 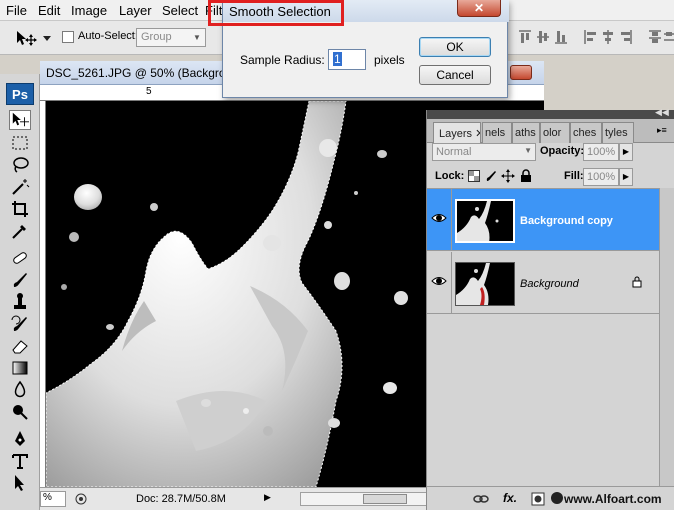 What do you see at coordinates (484, 152) in the screenshot?
I see `blend-mode-select: Normal ▼` at bounding box center [484, 152].